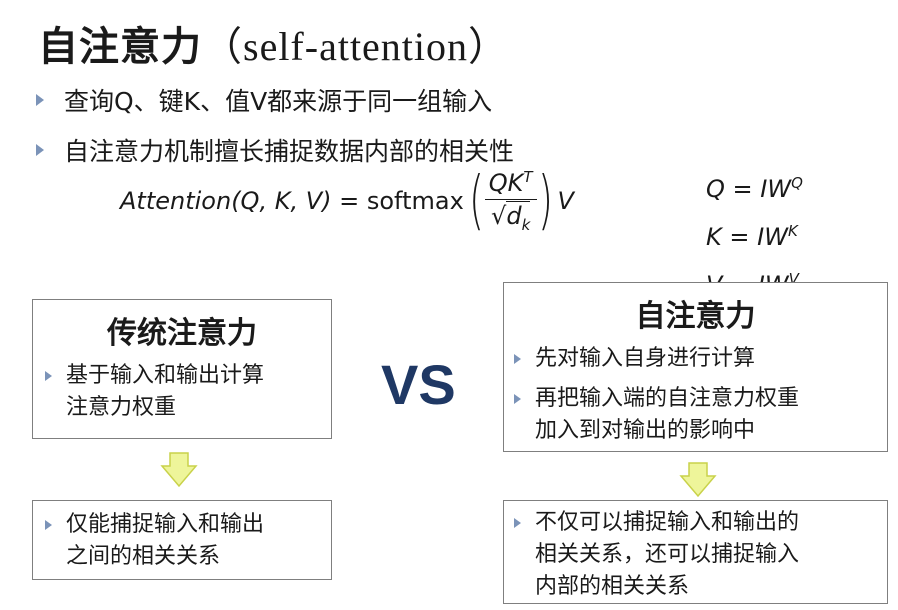 This screenshot has height=610, width=898. Describe the element at coordinates (499, 216) in the screenshot. I see `sqrt-icon: √` at that location.